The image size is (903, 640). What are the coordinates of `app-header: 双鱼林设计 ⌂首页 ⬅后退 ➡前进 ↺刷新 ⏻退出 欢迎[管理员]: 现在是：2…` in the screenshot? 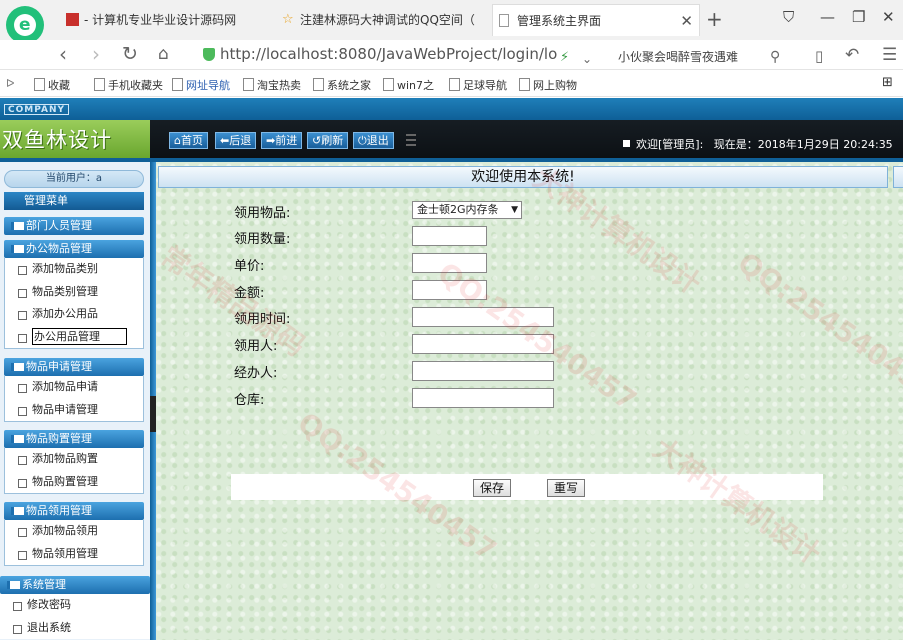 It's located at (451, 139).